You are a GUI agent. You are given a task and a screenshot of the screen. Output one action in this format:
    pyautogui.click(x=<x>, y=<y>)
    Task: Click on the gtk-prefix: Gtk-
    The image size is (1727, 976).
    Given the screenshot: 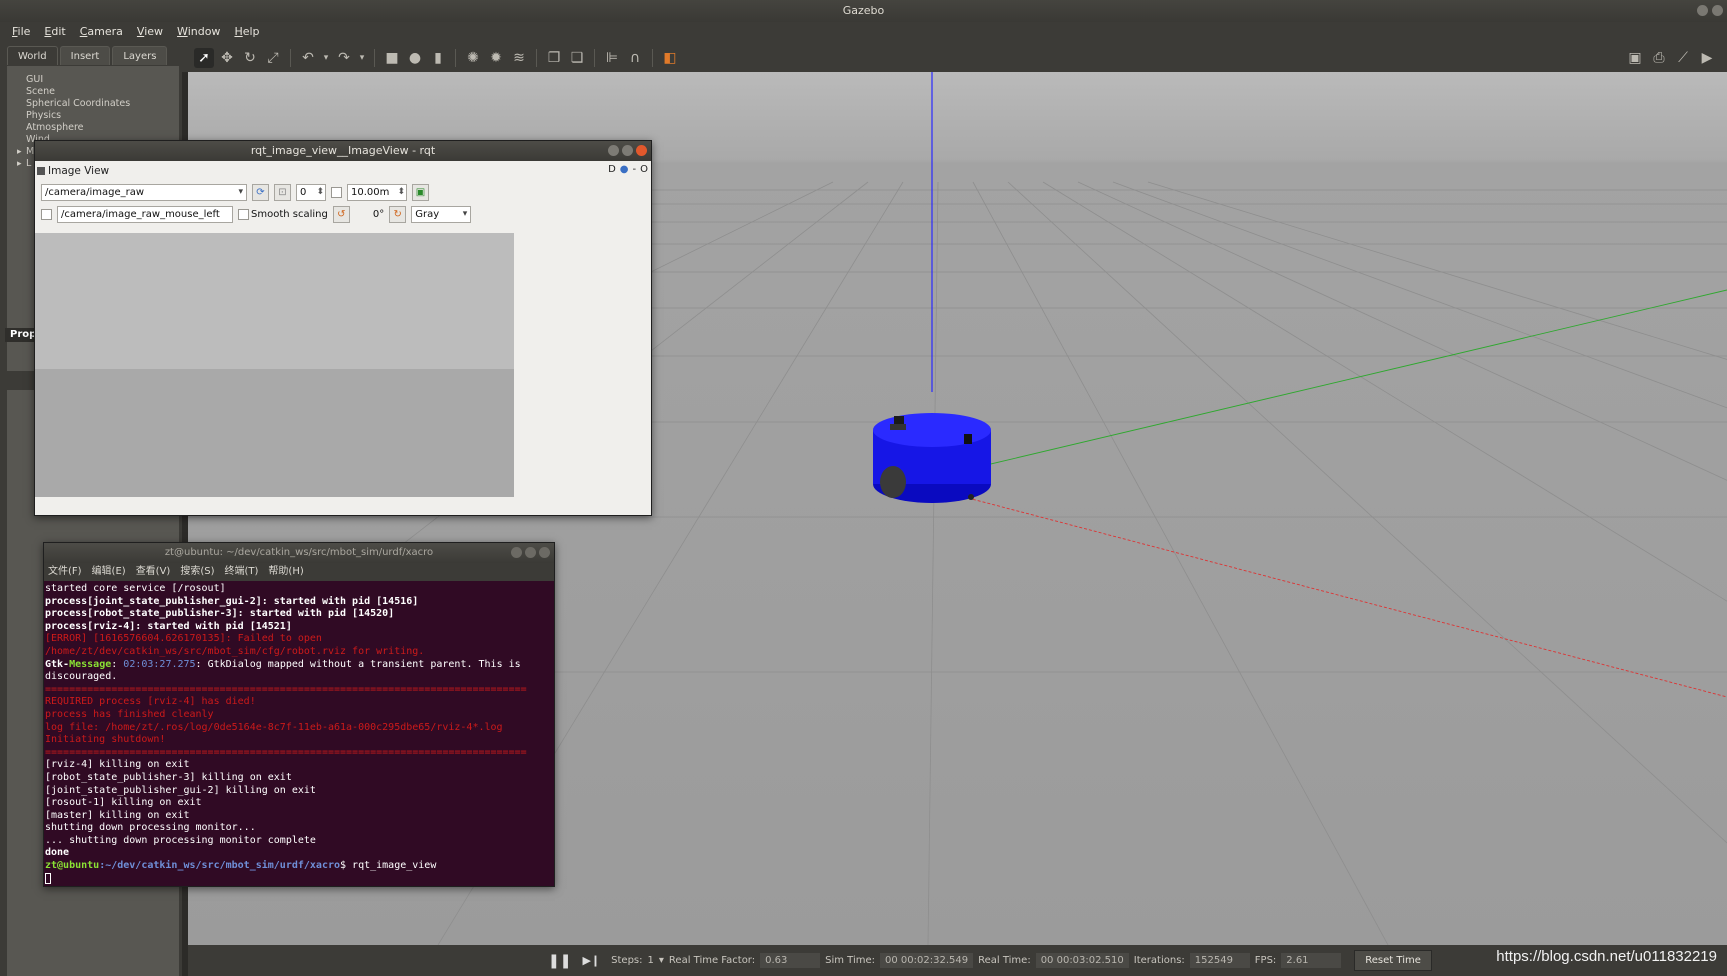 What is the action you would take?
    pyautogui.click(x=57, y=664)
    